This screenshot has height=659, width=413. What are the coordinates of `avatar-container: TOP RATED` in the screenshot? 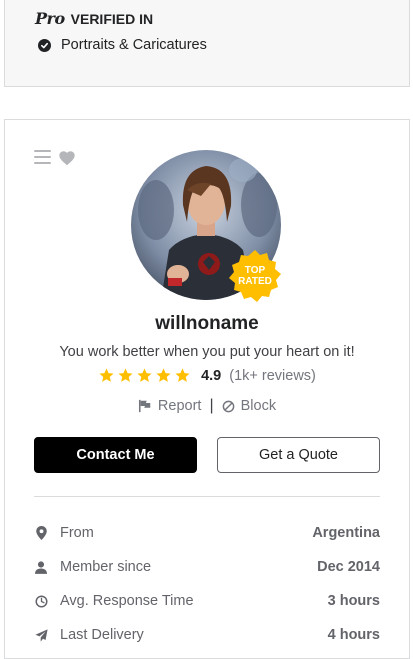 It's located at (206, 226).